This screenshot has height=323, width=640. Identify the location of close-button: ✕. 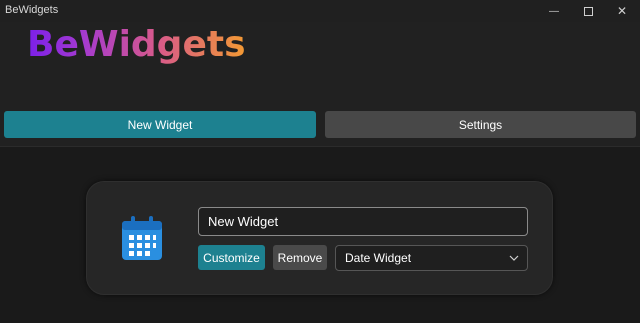
(622, 11).